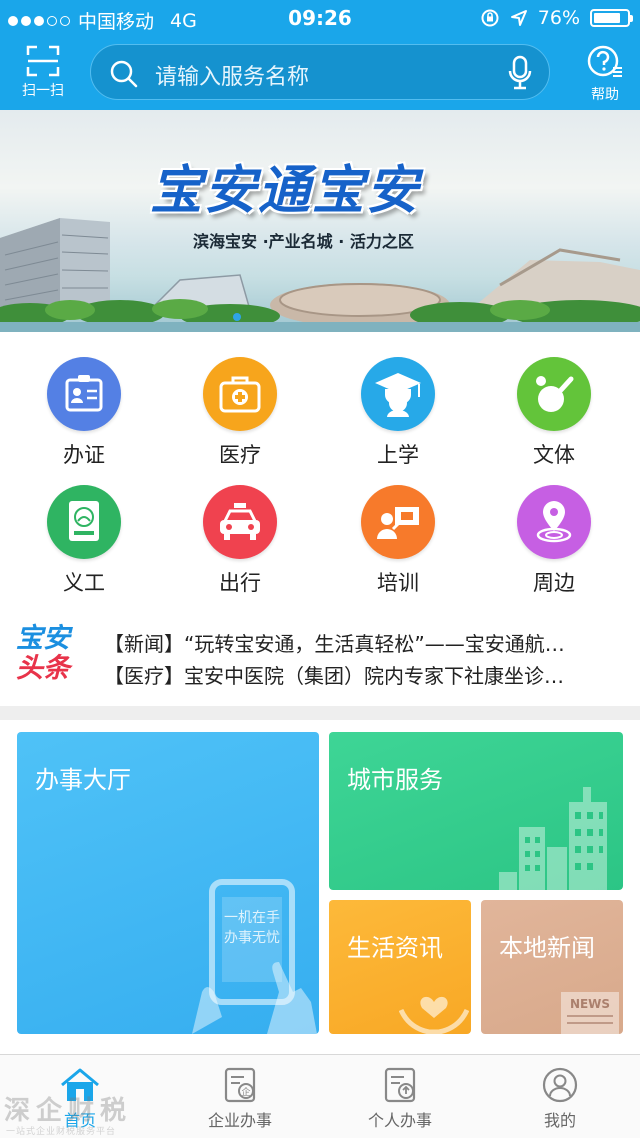  What do you see at coordinates (604, 61) in the screenshot?
I see `help-icon` at bounding box center [604, 61].